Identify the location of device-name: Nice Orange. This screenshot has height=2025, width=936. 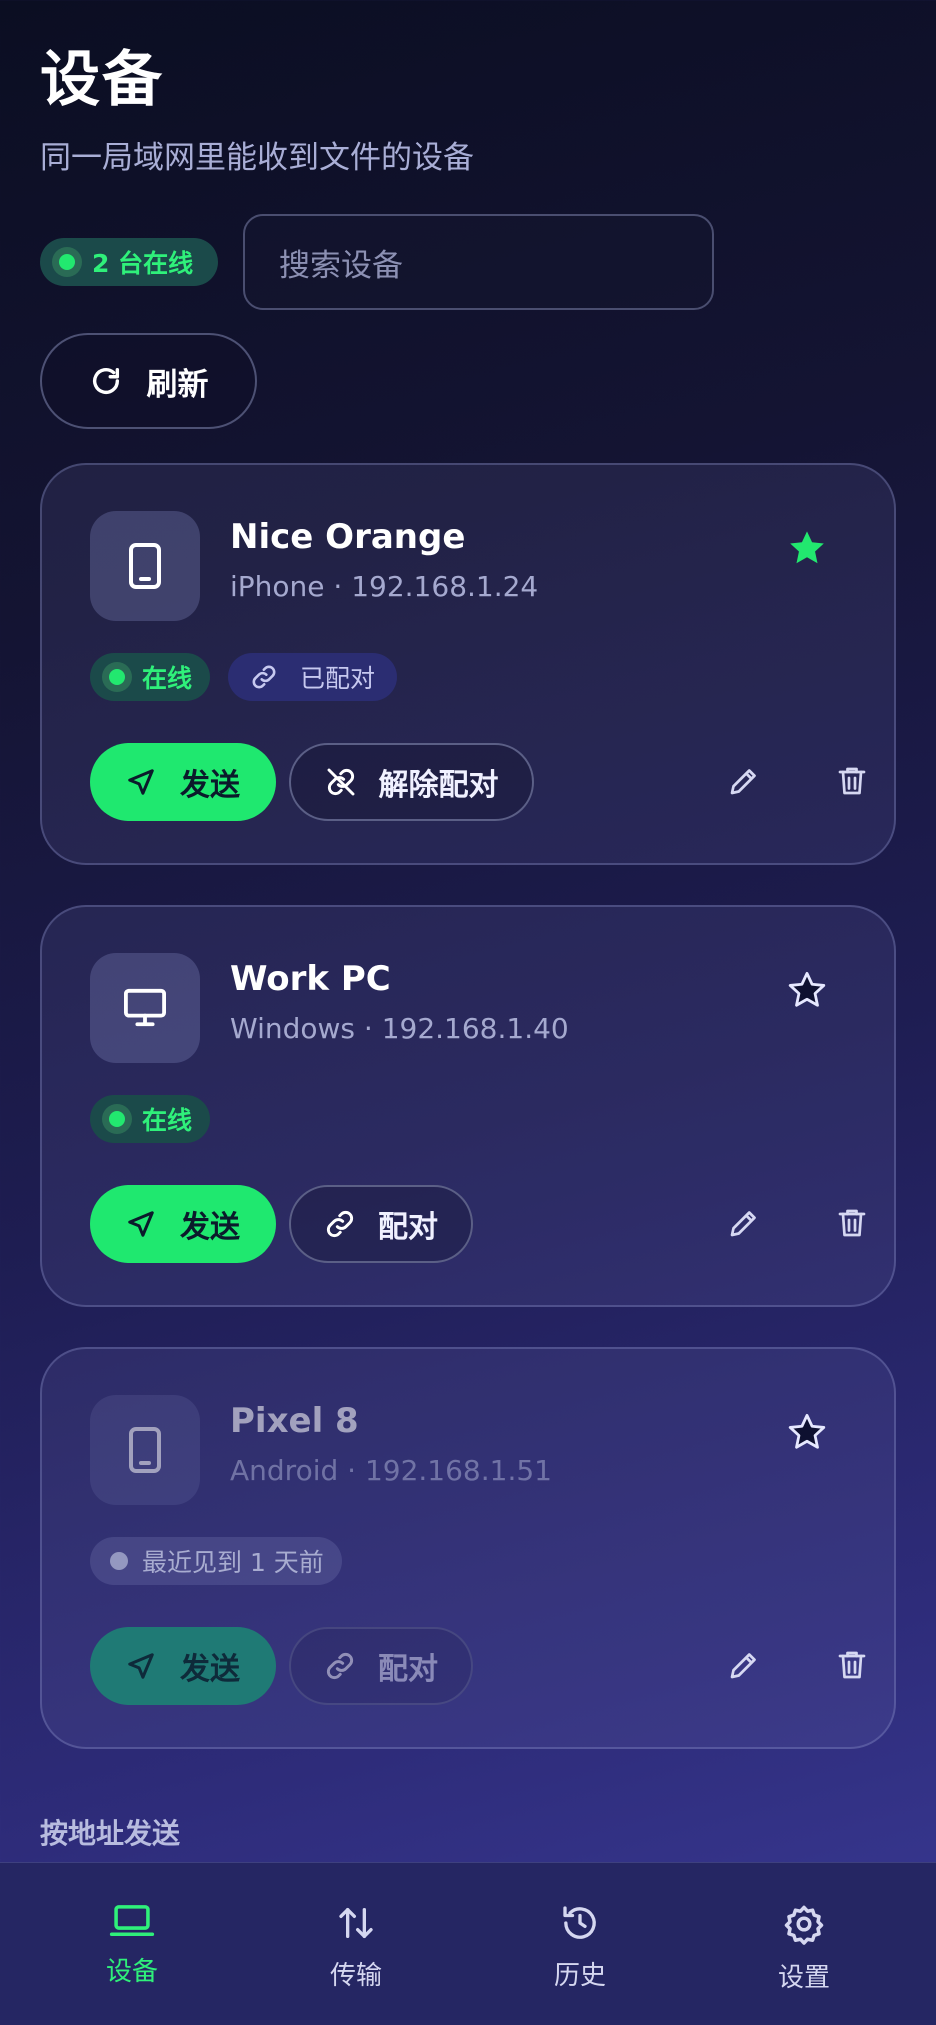
(348, 537).